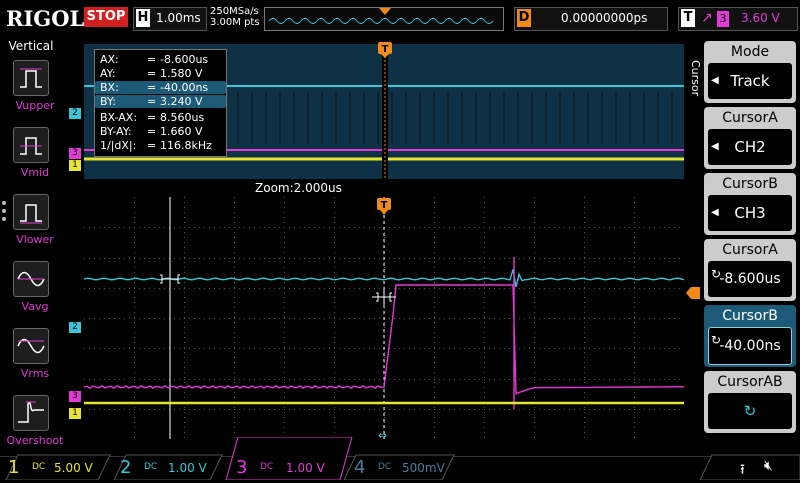  What do you see at coordinates (750, 184) in the screenshot?
I see `cursor-b-source-title: CursorB` at bounding box center [750, 184].